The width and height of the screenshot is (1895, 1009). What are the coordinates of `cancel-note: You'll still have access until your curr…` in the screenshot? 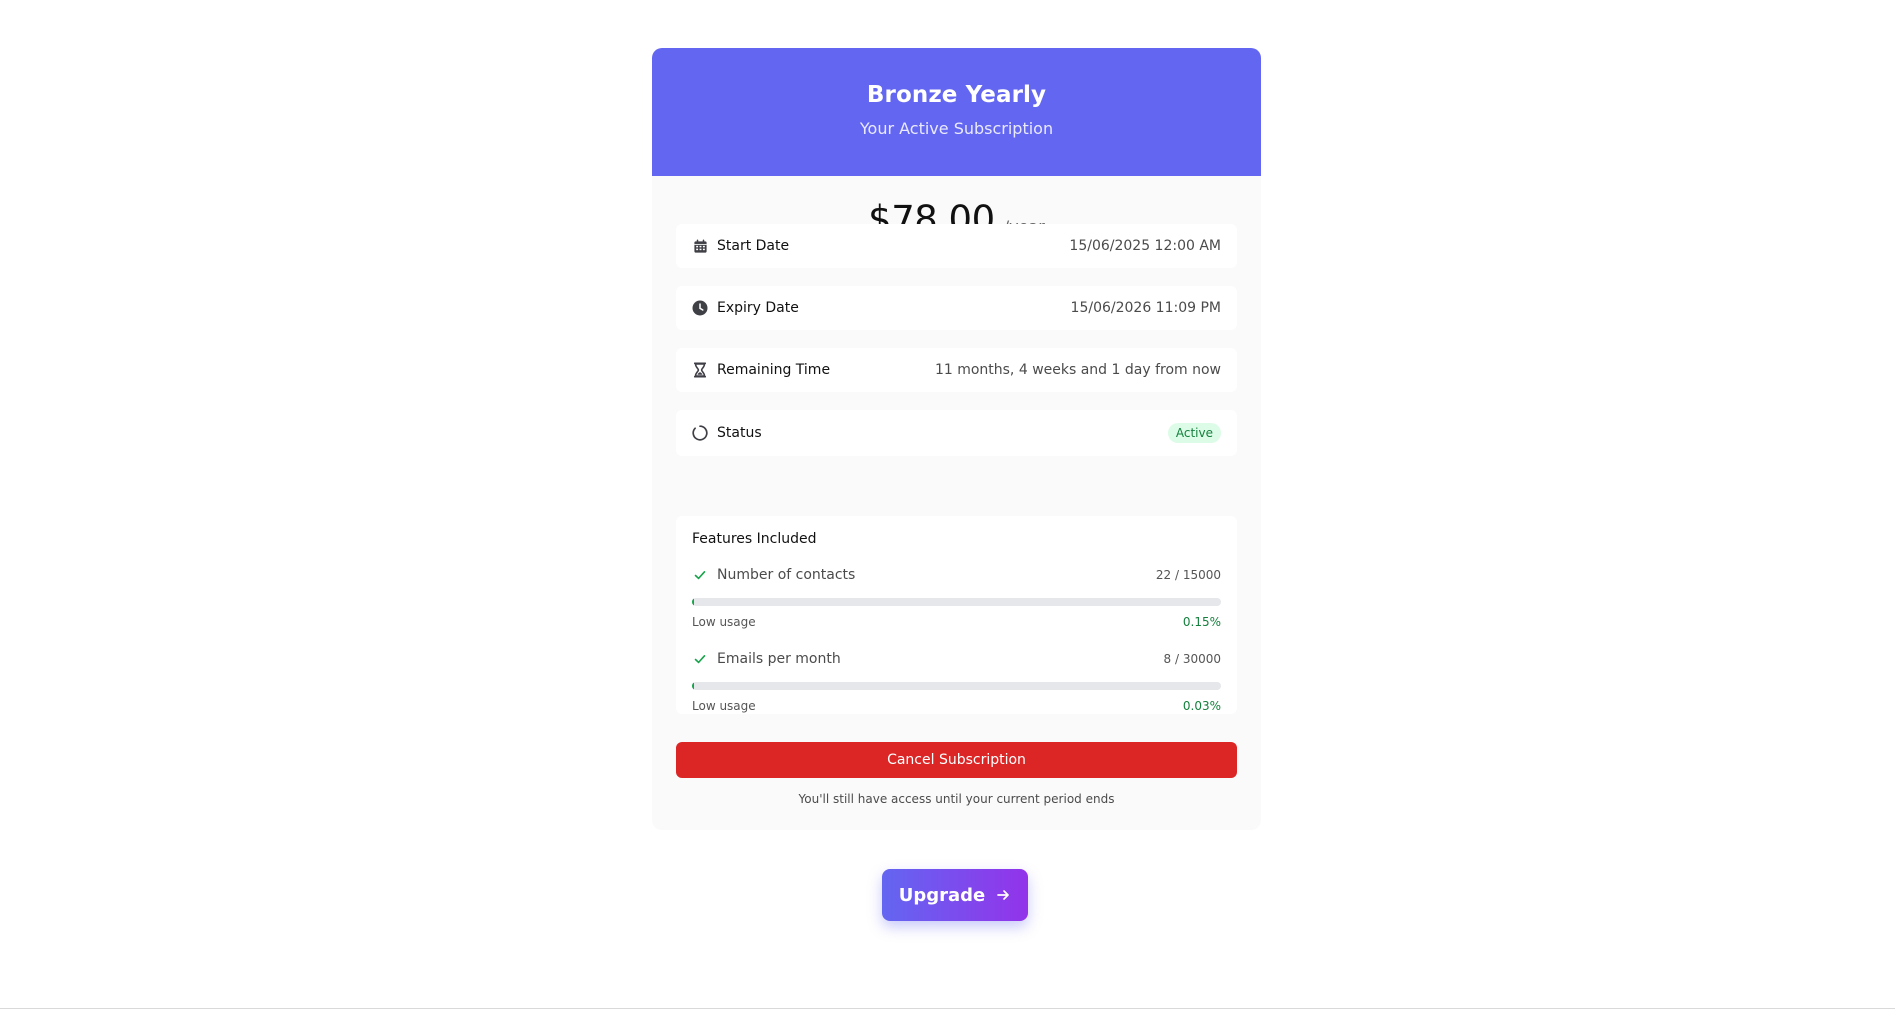 It's located at (956, 799).